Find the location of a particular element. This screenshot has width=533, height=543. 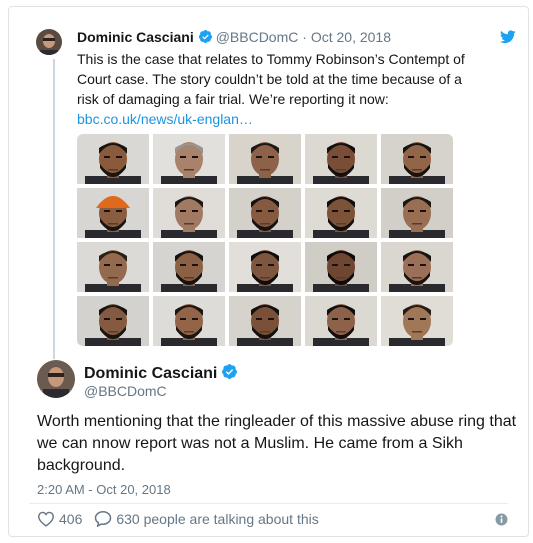

author-avatar is located at coordinates (56, 379).